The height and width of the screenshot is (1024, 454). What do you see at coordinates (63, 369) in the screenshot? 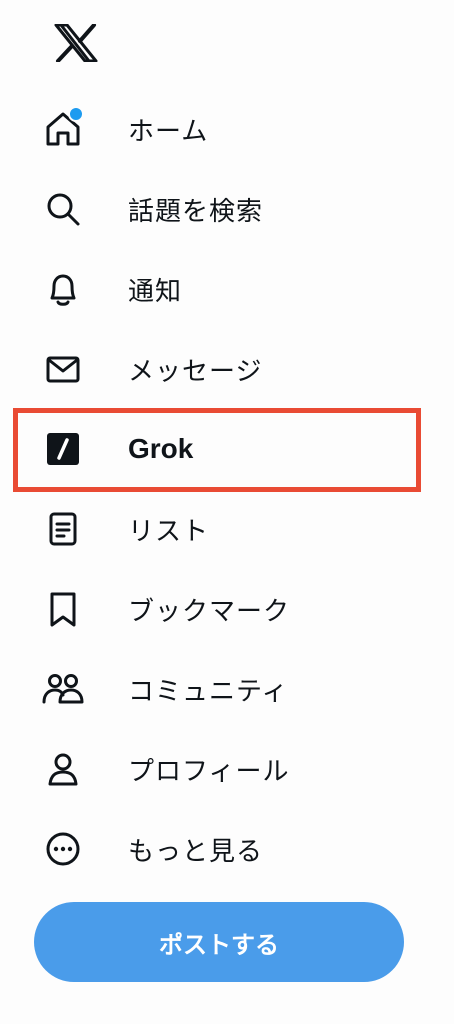
I see `envelope-icon` at bounding box center [63, 369].